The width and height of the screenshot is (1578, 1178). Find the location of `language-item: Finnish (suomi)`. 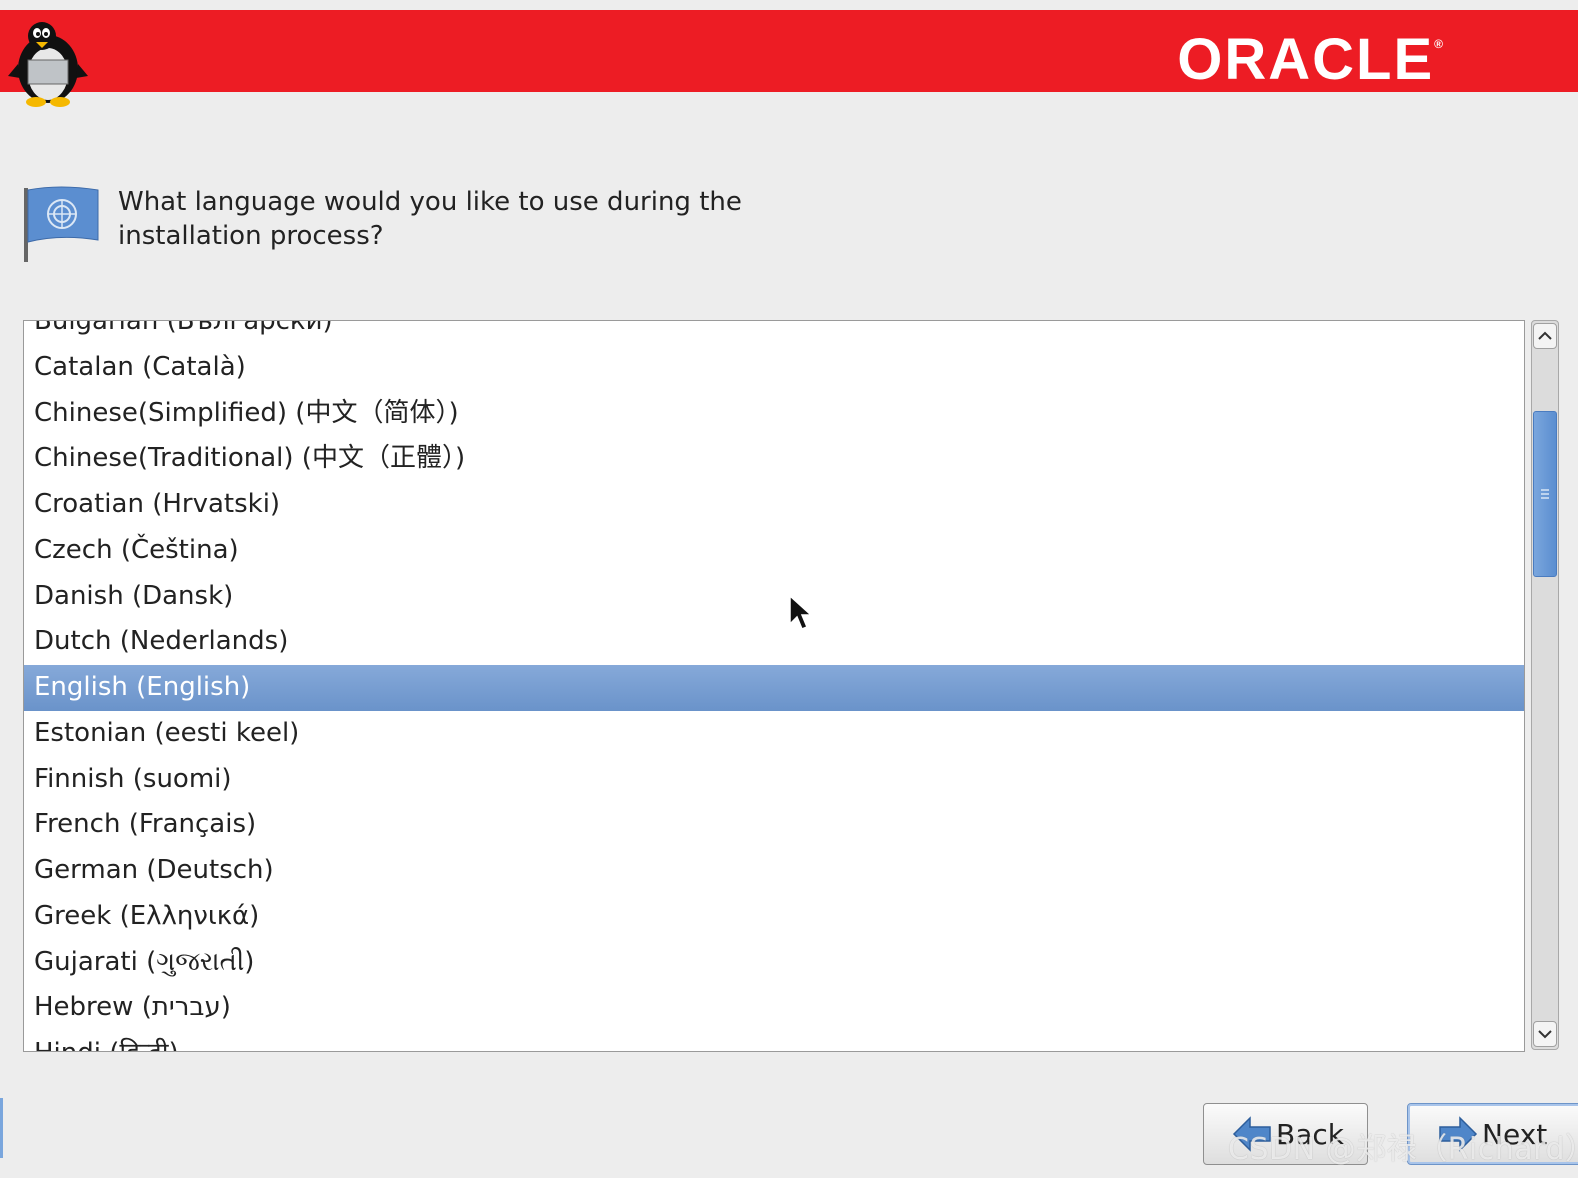

language-item: Finnish (suomi) is located at coordinates (774, 780).